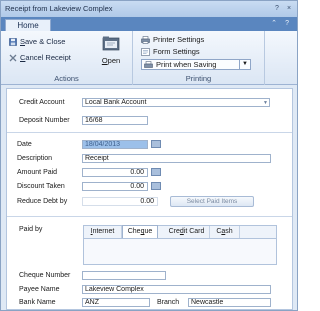  Describe the element at coordinates (59, 8) in the screenshot. I see `window-title: Receipt from Lakeview Complex` at that location.